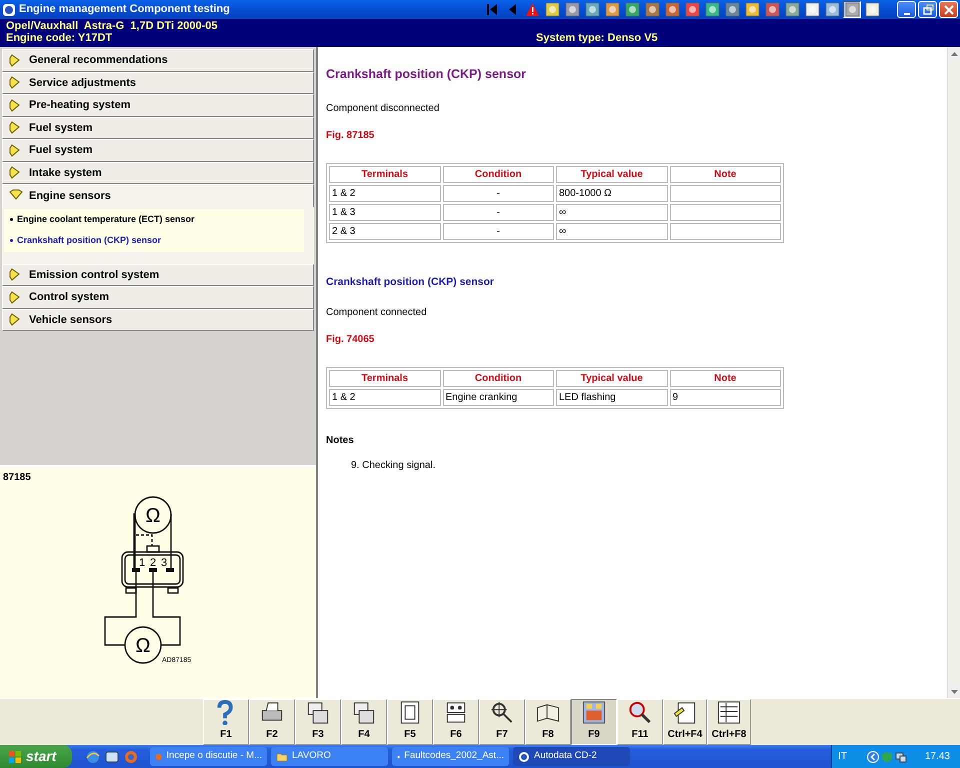 This screenshot has height=768, width=960. I want to click on taskbar-button: LAVORO, so click(329, 756).